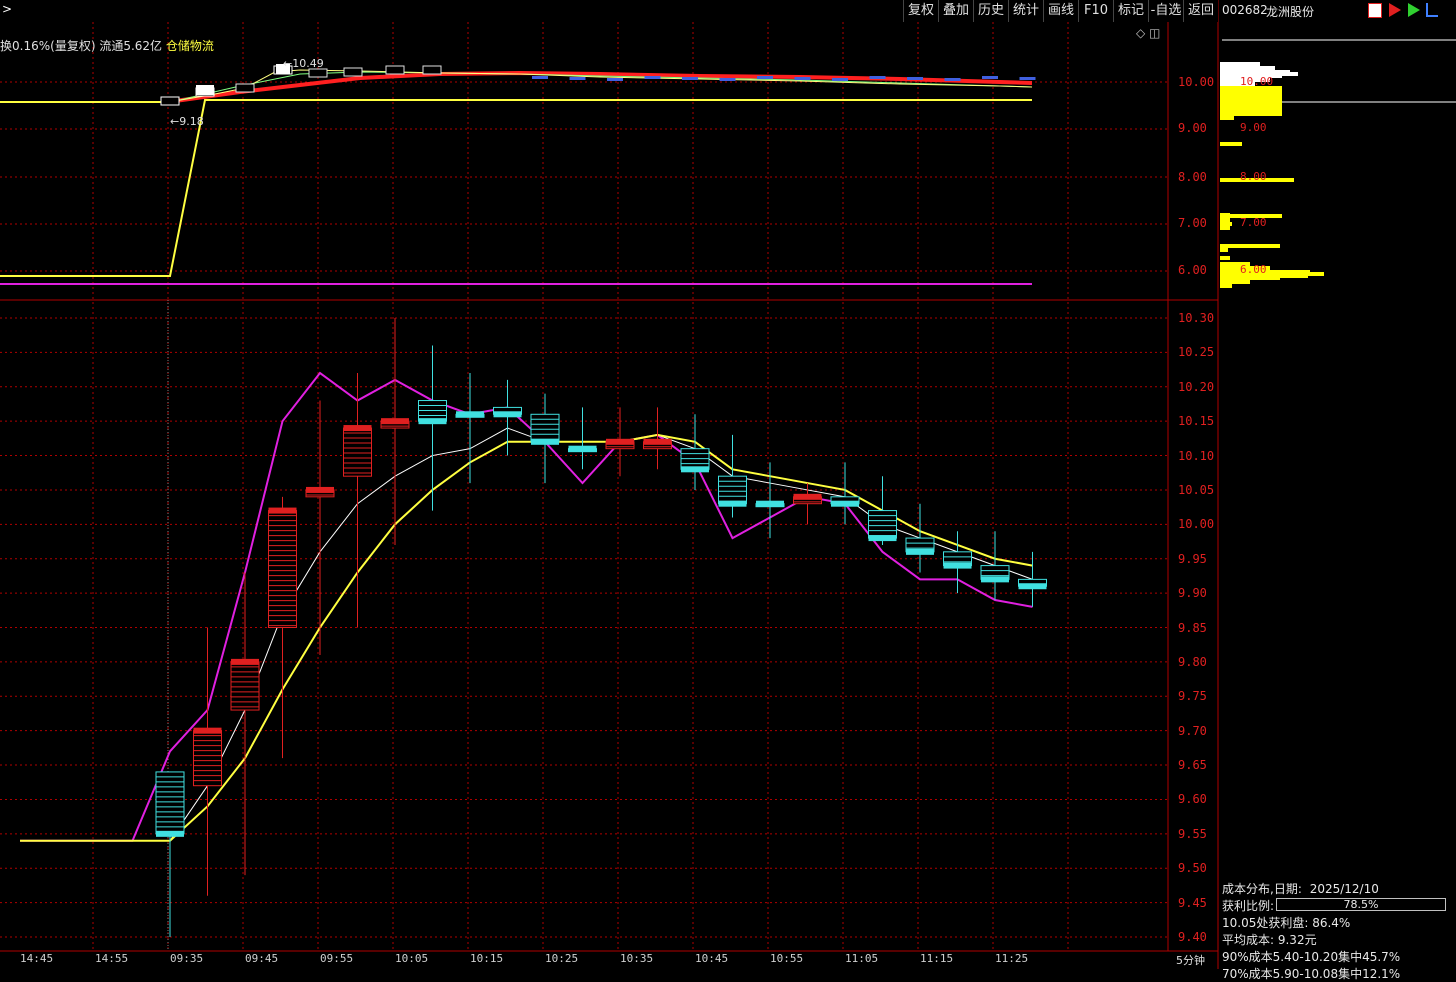 Image resolution: width=1456 pixels, height=982 pixels. What do you see at coordinates (1095, 11) in the screenshot?
I see `toolbar-button-f10: F10` at bounding box center [1095, 11].